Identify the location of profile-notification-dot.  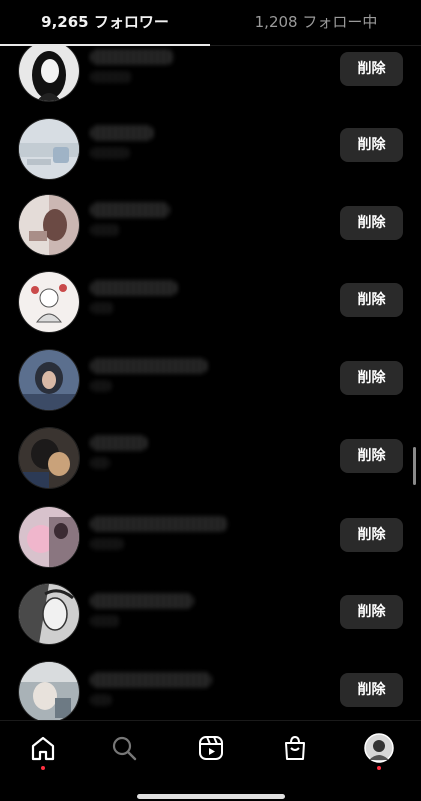
(379, 768).